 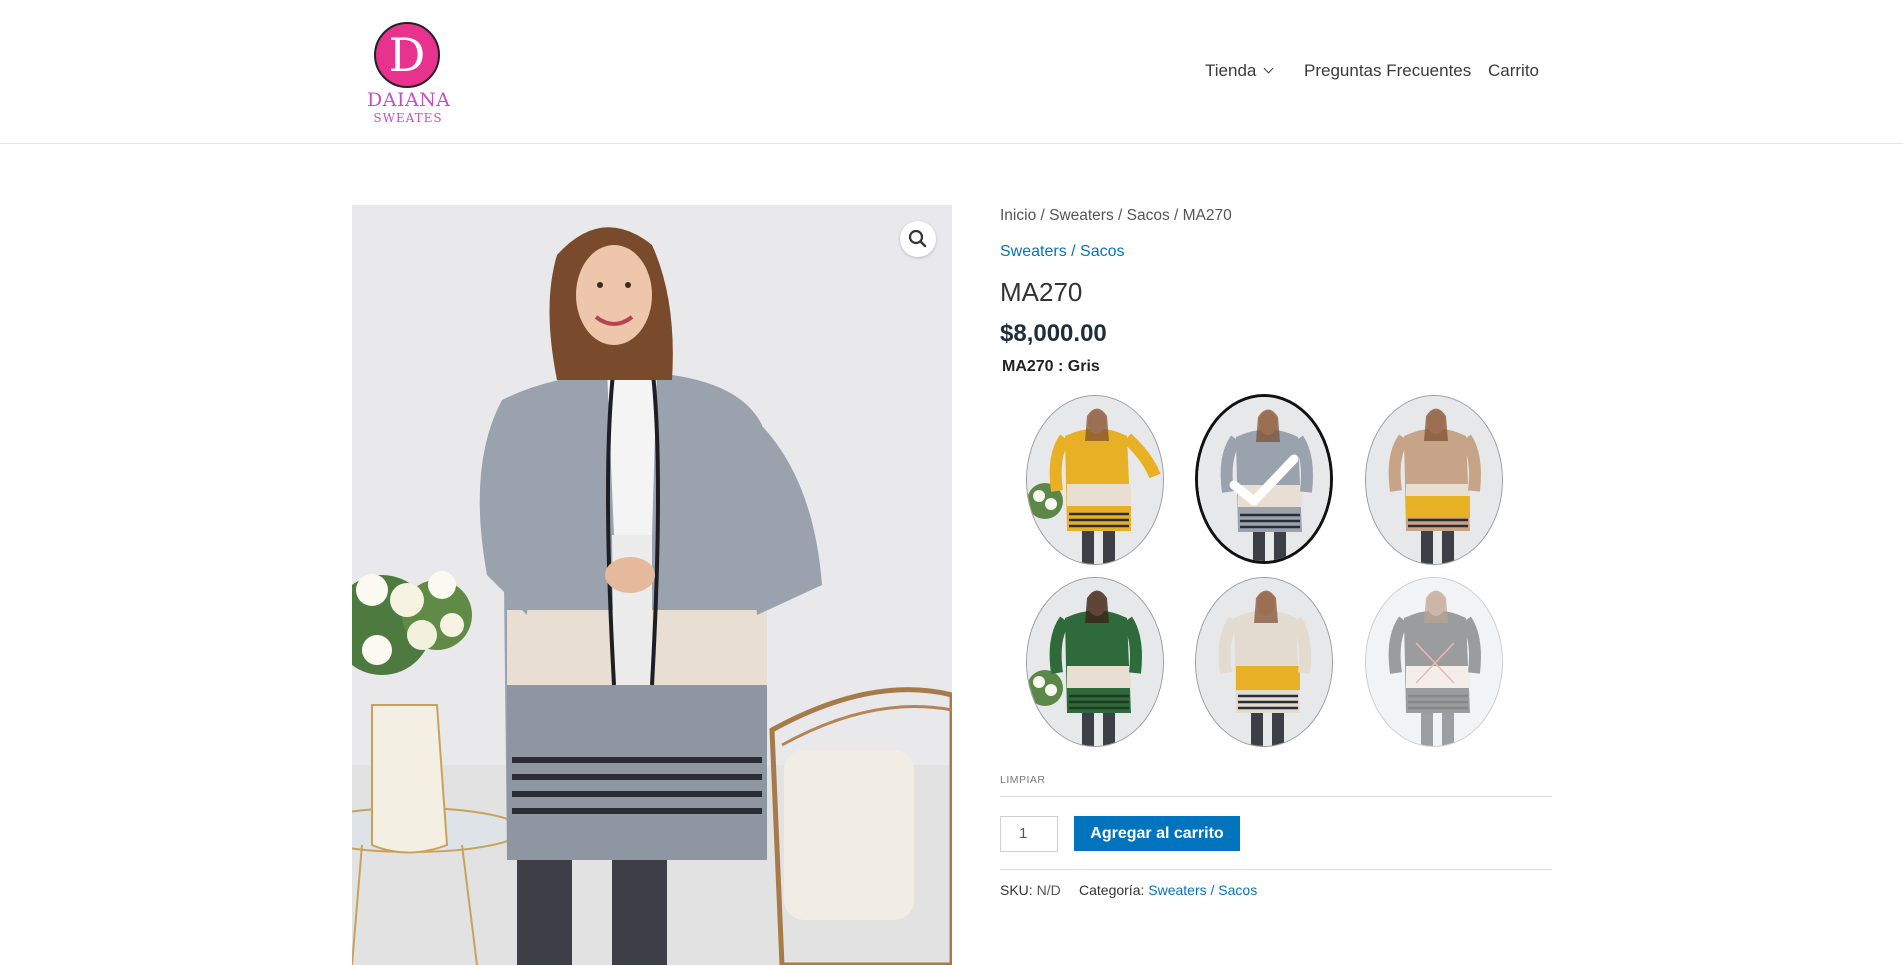 What do you see at coordinates (1157, 833) in the screenshot?
I see `add-to-cart-button: Agregar al carrito` at bounding box center [1157, 833].